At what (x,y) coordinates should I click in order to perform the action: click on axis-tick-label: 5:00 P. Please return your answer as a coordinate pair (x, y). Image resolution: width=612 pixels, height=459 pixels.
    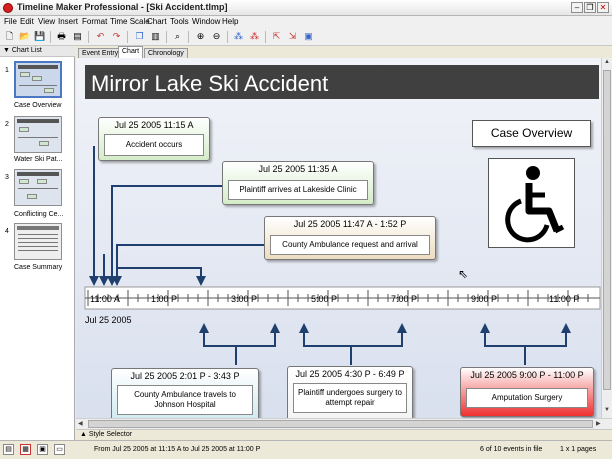
    Looking at the image, I should click on (324, 299).